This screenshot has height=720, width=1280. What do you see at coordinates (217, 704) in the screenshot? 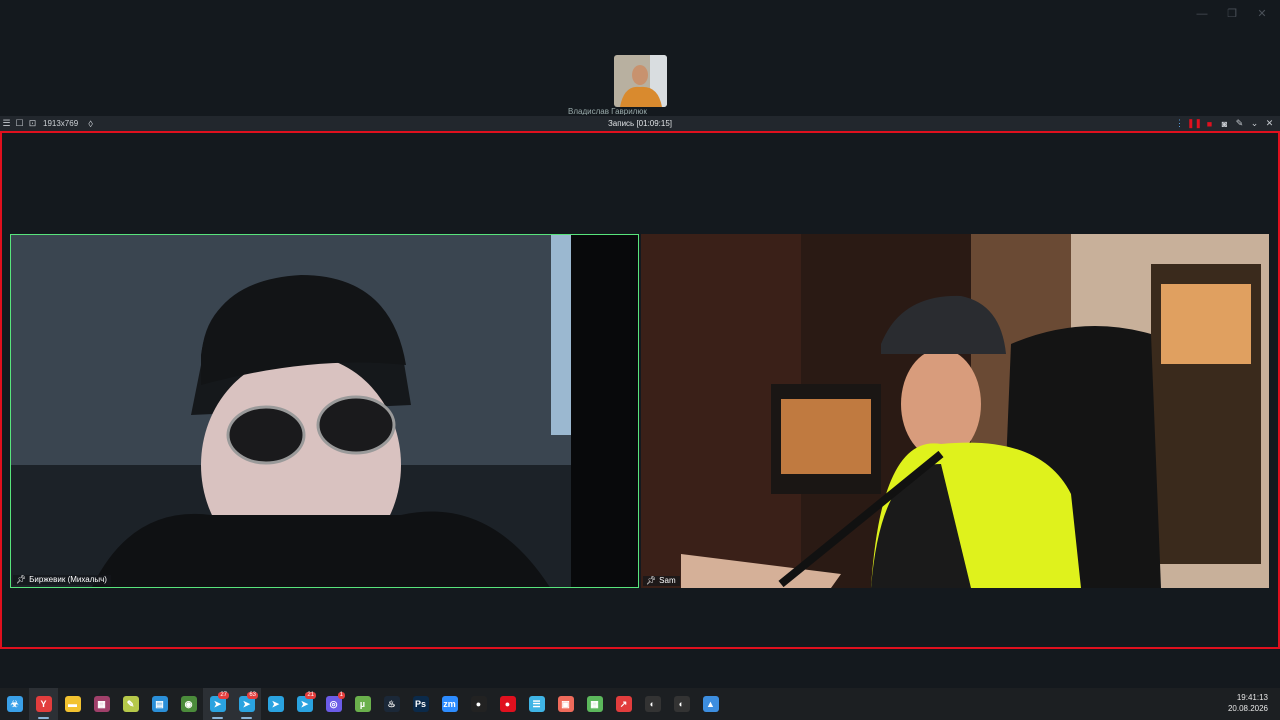
I see `taskbar-app: ➤ 27` at bounding box center [217, 704].